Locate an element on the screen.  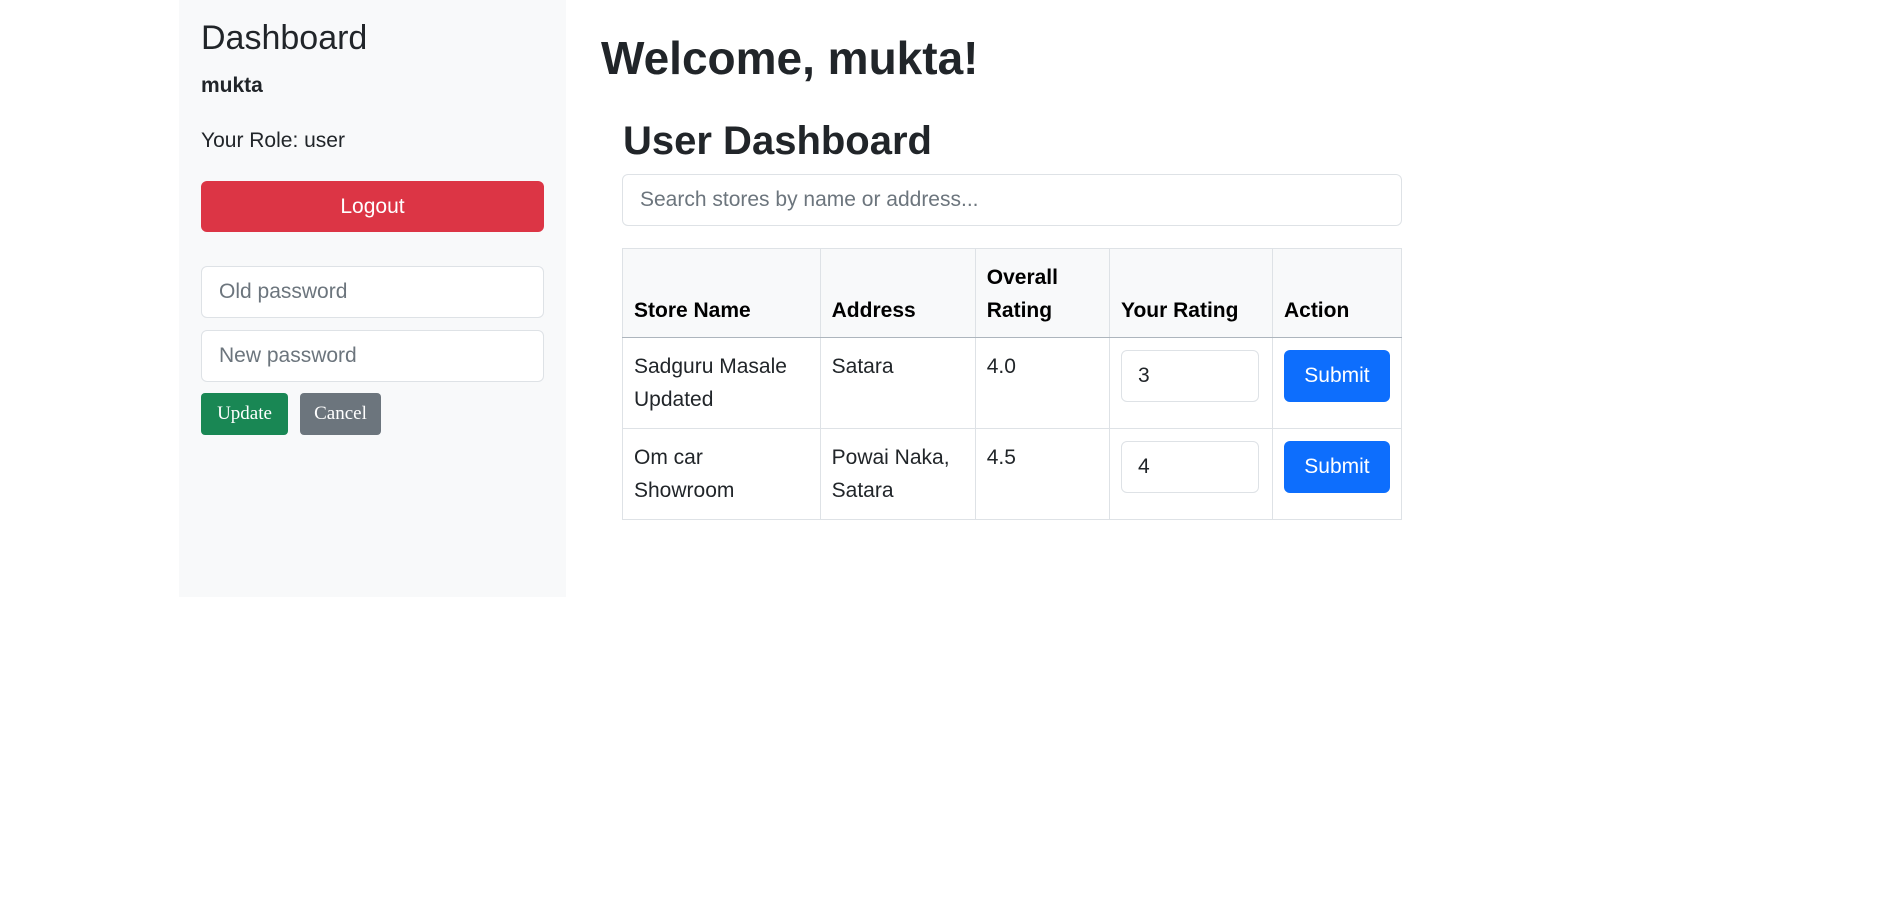
update-button: Update is located at coordinates (244, 414).